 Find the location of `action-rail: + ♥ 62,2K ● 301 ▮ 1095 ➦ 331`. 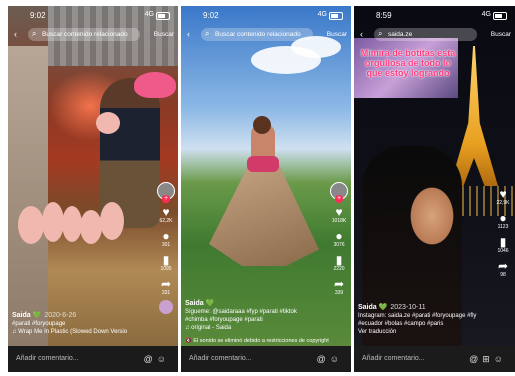

action-rail: + ♥ 62,2K ● 301 ▮ 1095 ➦ 331 is located at coordinates (166, 248).